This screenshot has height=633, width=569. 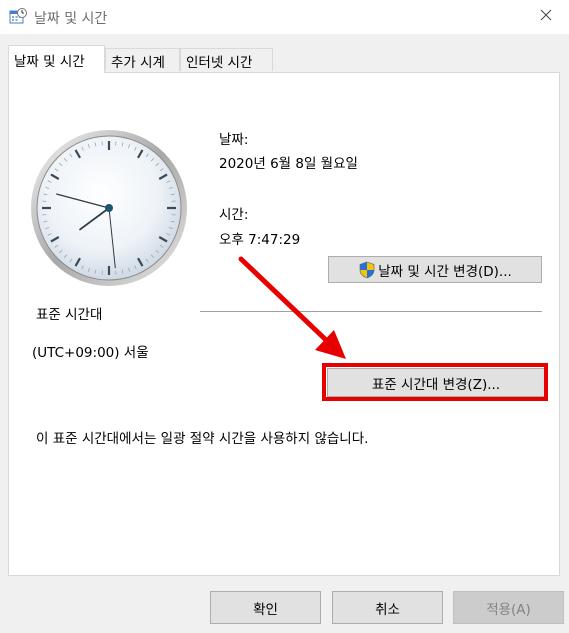 What do you see at coordinates (435, 382) in the screenshot?
I see `highlight-box` at bounding box center [435, 382].